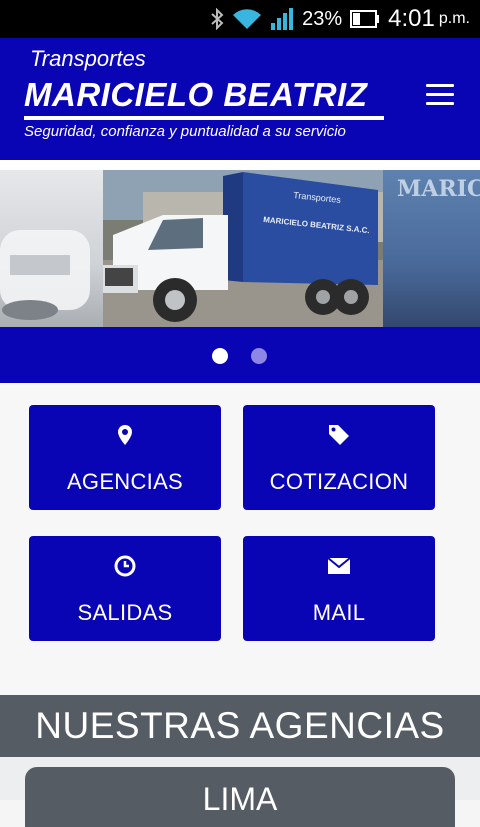 The width and height of the screenshot is (480, 827). Describe the element at coordinates (454, 18) in the screenshot. I see `clock-ampm: p.m.` at that location.